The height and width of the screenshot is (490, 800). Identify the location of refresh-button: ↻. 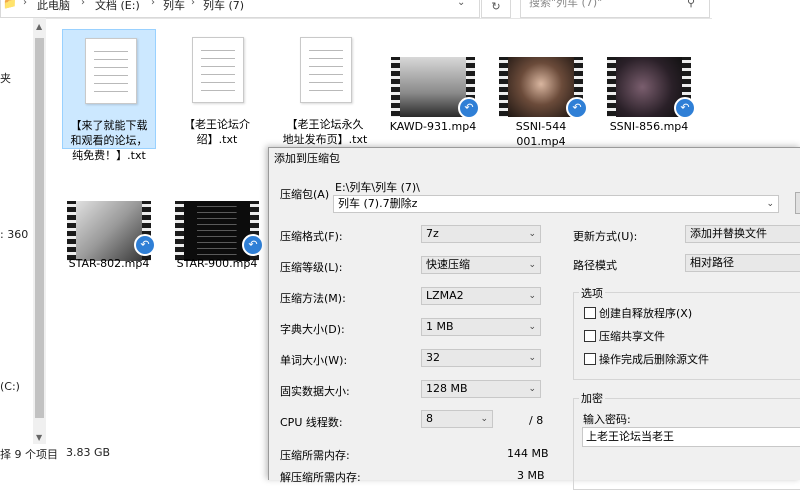
(496, 9).